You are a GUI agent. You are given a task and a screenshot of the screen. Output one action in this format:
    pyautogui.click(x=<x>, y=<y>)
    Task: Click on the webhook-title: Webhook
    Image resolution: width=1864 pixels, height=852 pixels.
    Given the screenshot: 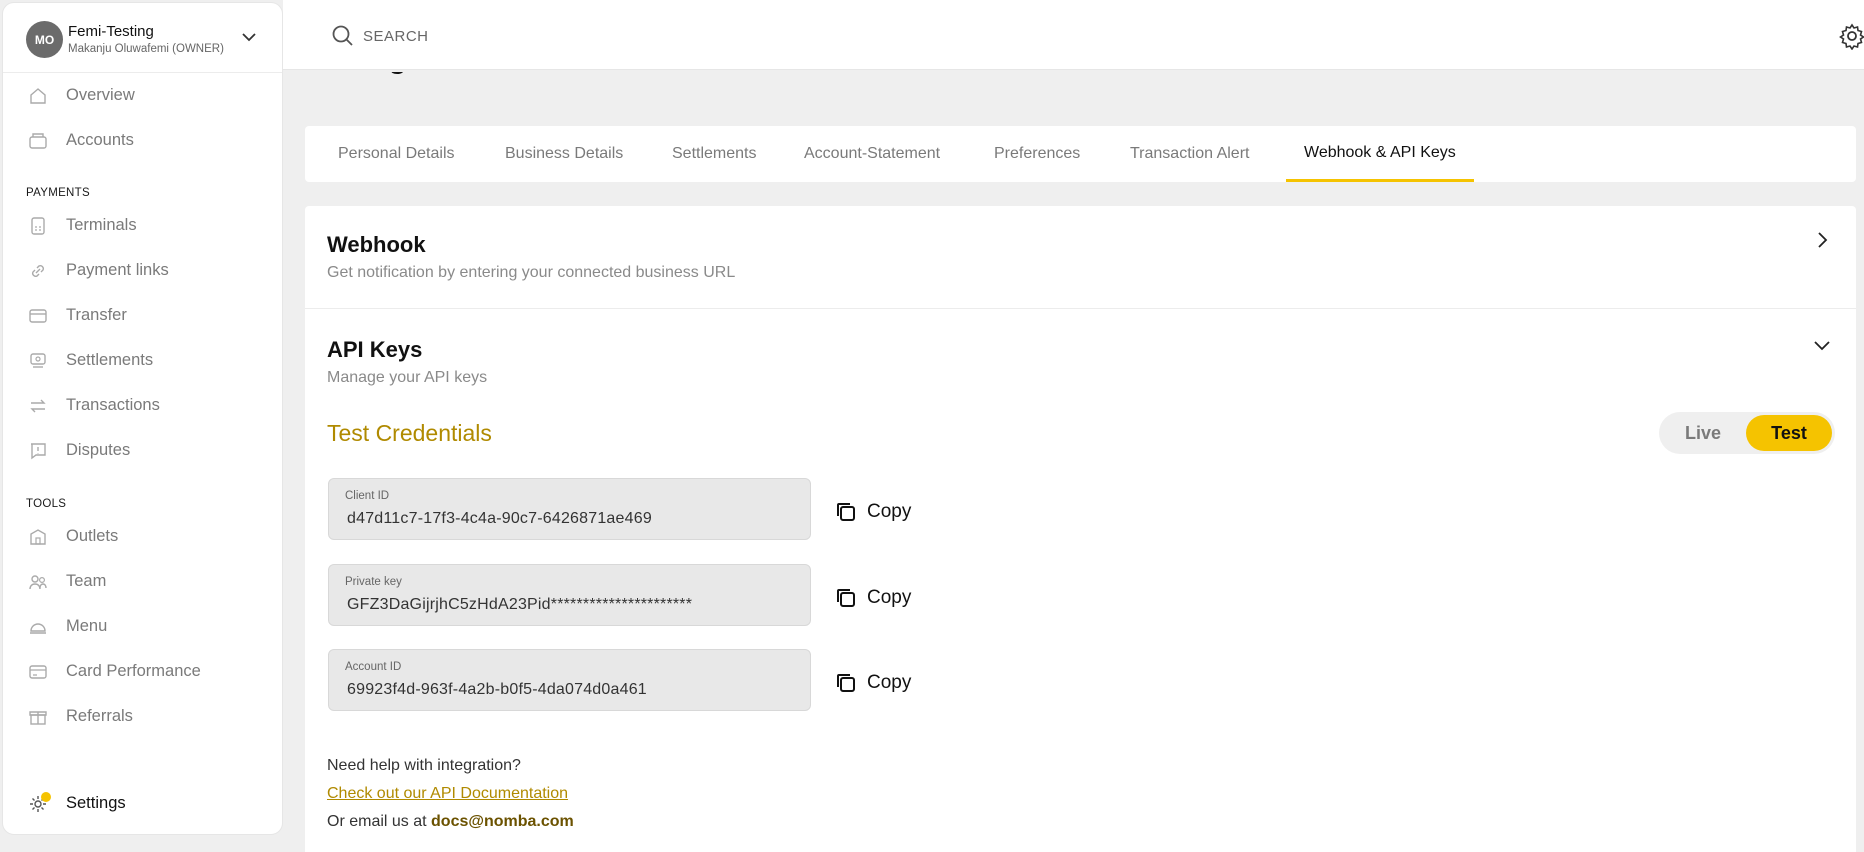 What is the action you would take?
    pyautogui.click(x=376, y=245)
    